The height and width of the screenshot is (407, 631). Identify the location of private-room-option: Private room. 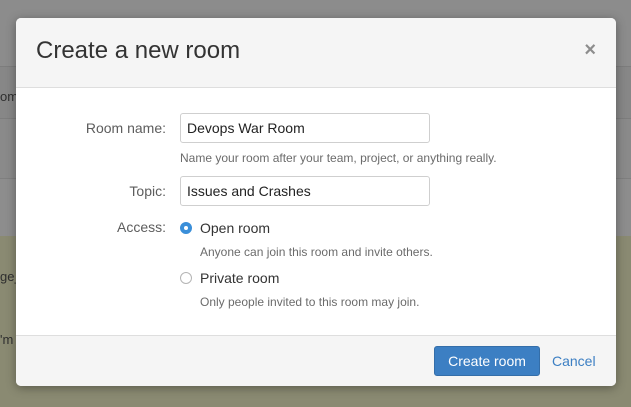
(229, 278).